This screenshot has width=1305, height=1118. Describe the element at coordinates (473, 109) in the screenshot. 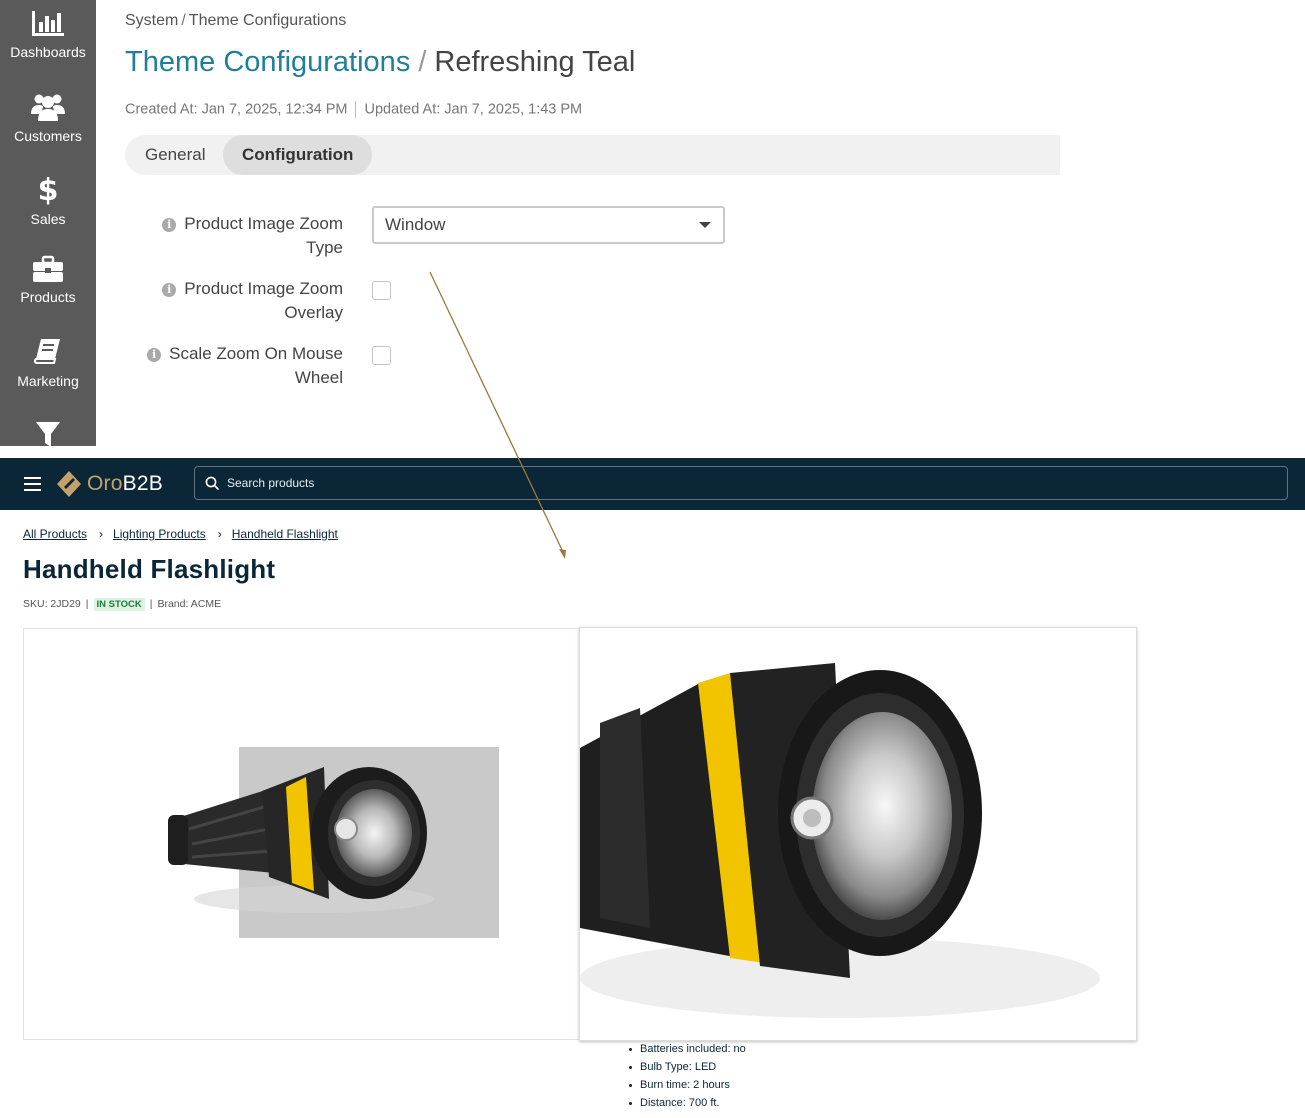

I see `updated-at: Updated At: Jan 7, 2025, 1:43 PM` at that location.